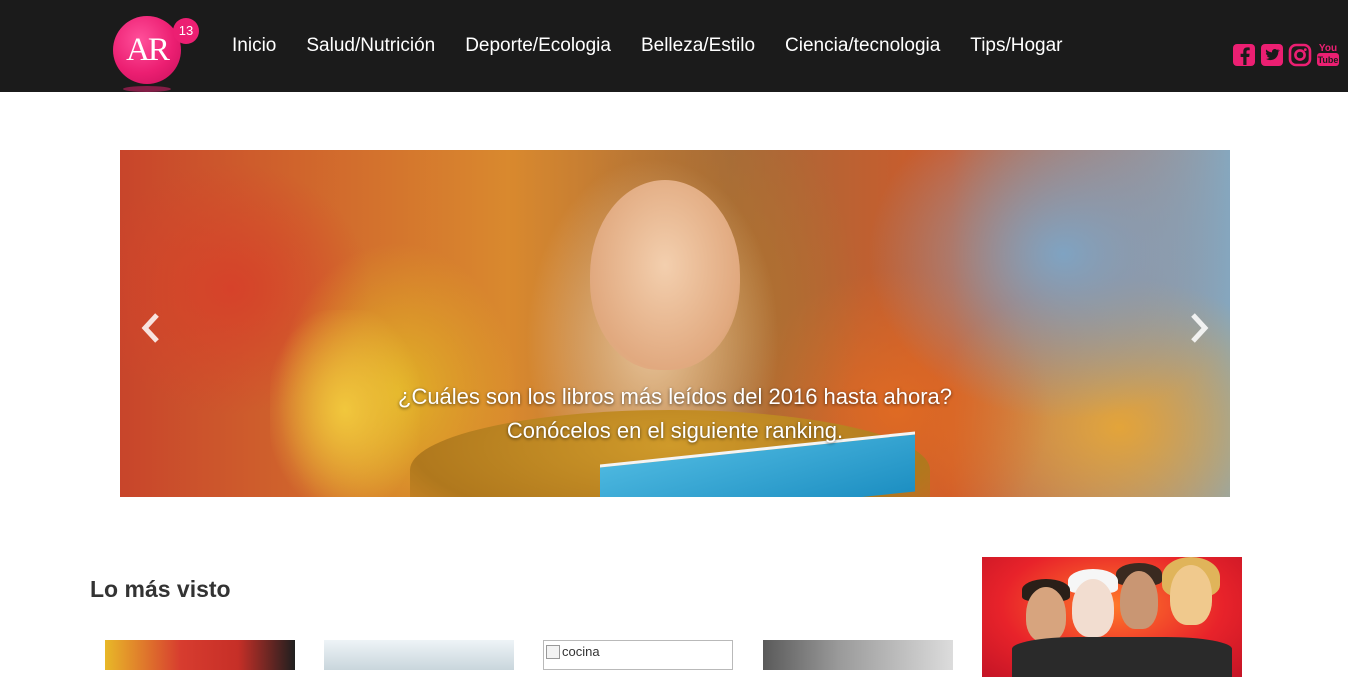 The image size is (1348, 677). What do you see at coordinates (186, 31) in the screenshot?
I see `logo-badge: 13` at bounding box center [186, 31].